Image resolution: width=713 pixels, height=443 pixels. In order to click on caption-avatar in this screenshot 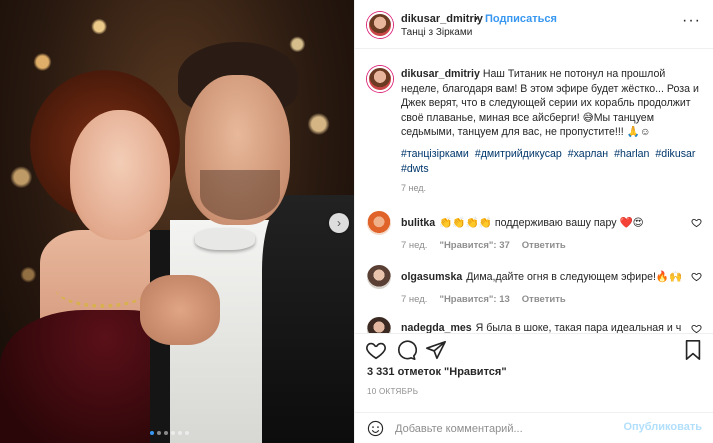, I will do `click(380, 79)`.